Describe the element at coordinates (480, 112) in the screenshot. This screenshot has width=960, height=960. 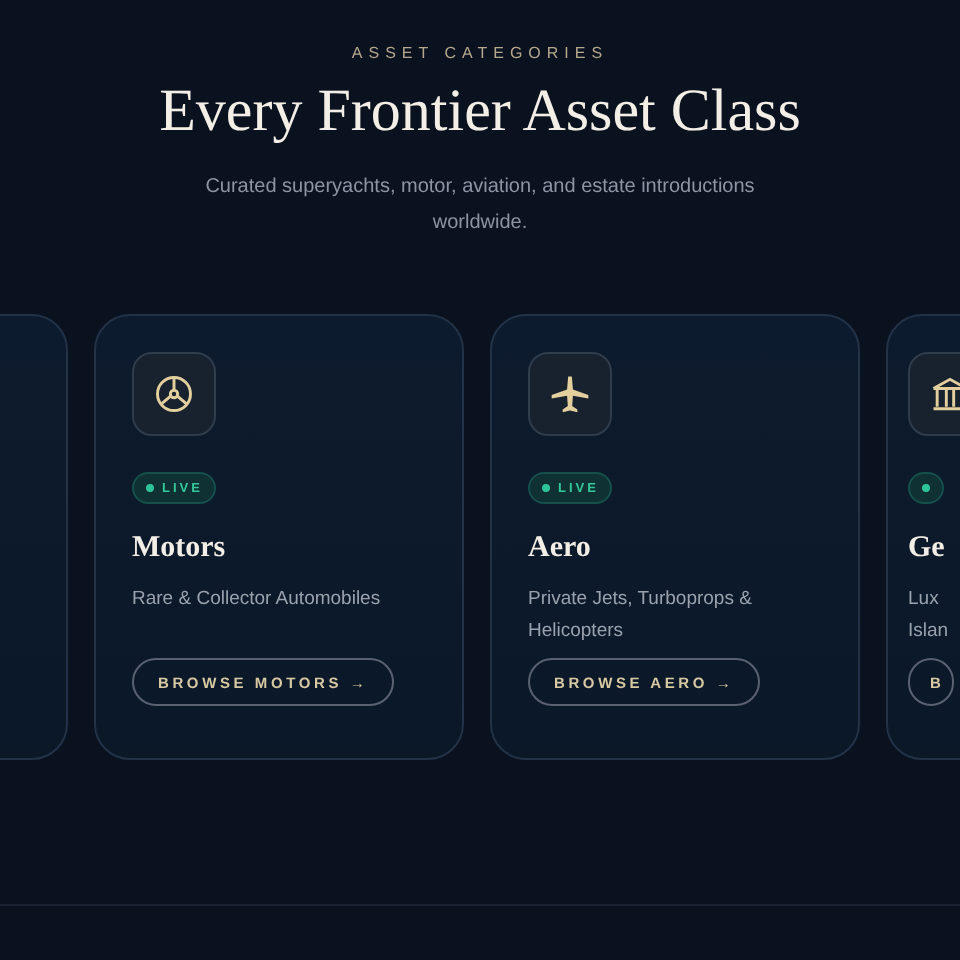
I see `section-title: Every Frontier Asset Class` at that location.